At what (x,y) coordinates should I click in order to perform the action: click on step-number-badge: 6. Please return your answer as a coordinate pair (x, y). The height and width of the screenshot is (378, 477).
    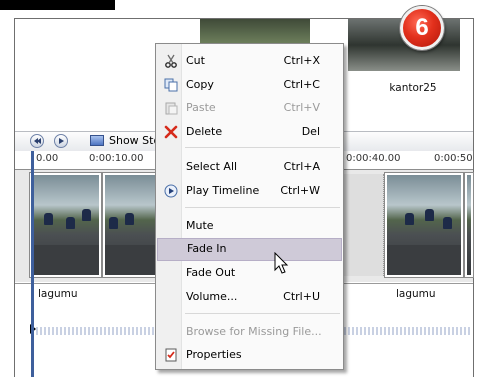
    Looking at the image, I should click on (422, 28).